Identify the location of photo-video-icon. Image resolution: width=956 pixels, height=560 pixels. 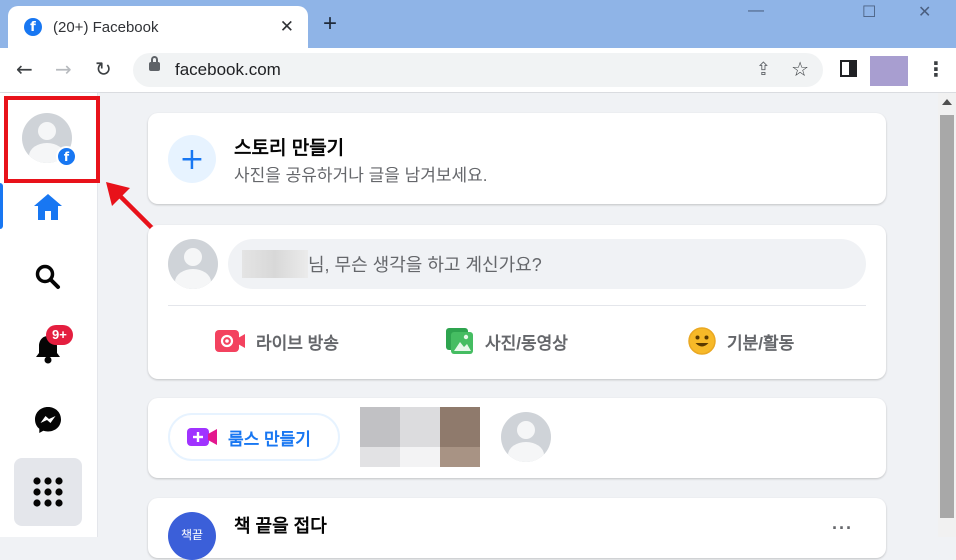
(459, 341).